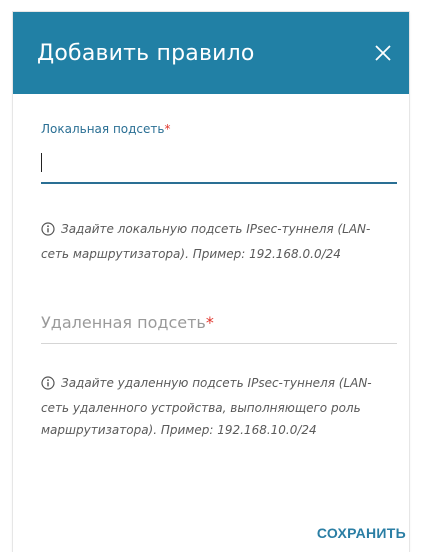 The width and height of the screenshot is (421, 552). I want to click on local-subnet-input, so click(219, 166).